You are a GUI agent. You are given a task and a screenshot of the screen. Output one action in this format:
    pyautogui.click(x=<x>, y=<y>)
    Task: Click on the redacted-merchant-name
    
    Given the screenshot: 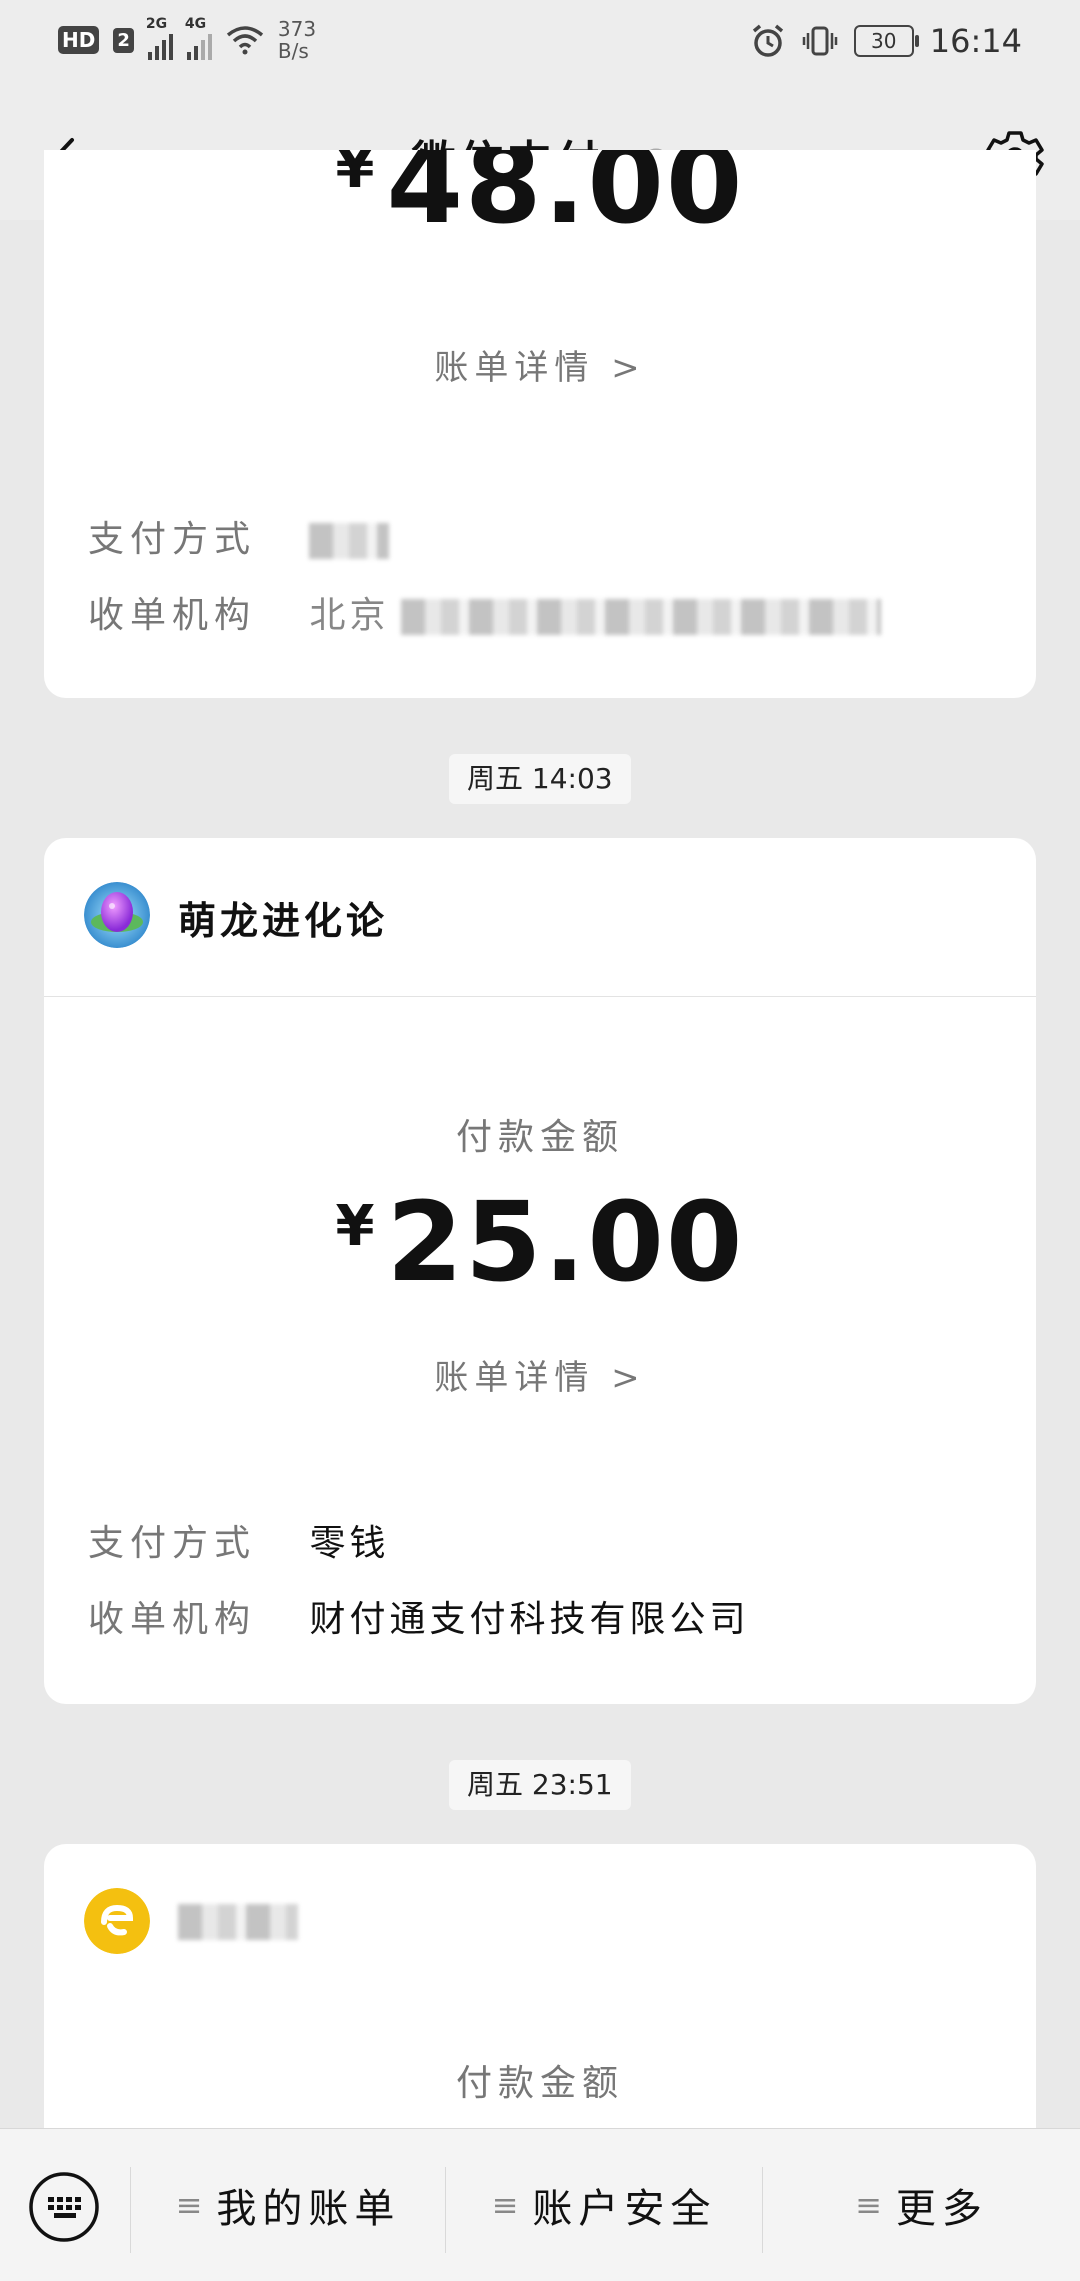 What is the action you would take?
    pyautogui.click(x=238, y=1922)
    